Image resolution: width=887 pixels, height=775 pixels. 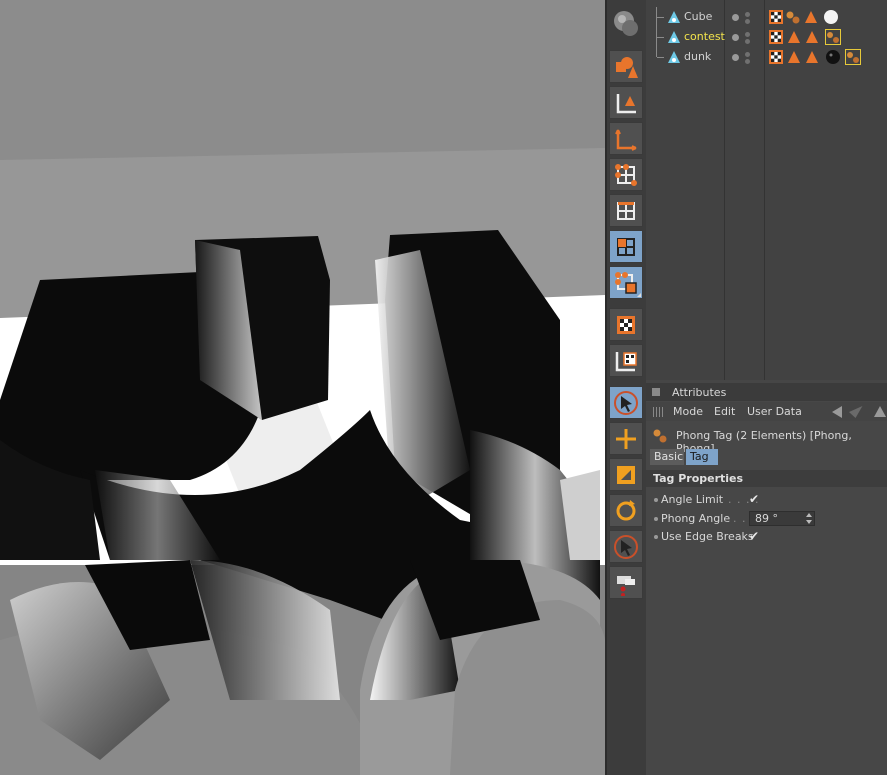 What do you see at coordinates (626, 174) in the screenshot?
I see `animation-mode-icon` at bounding box center [626, 174].